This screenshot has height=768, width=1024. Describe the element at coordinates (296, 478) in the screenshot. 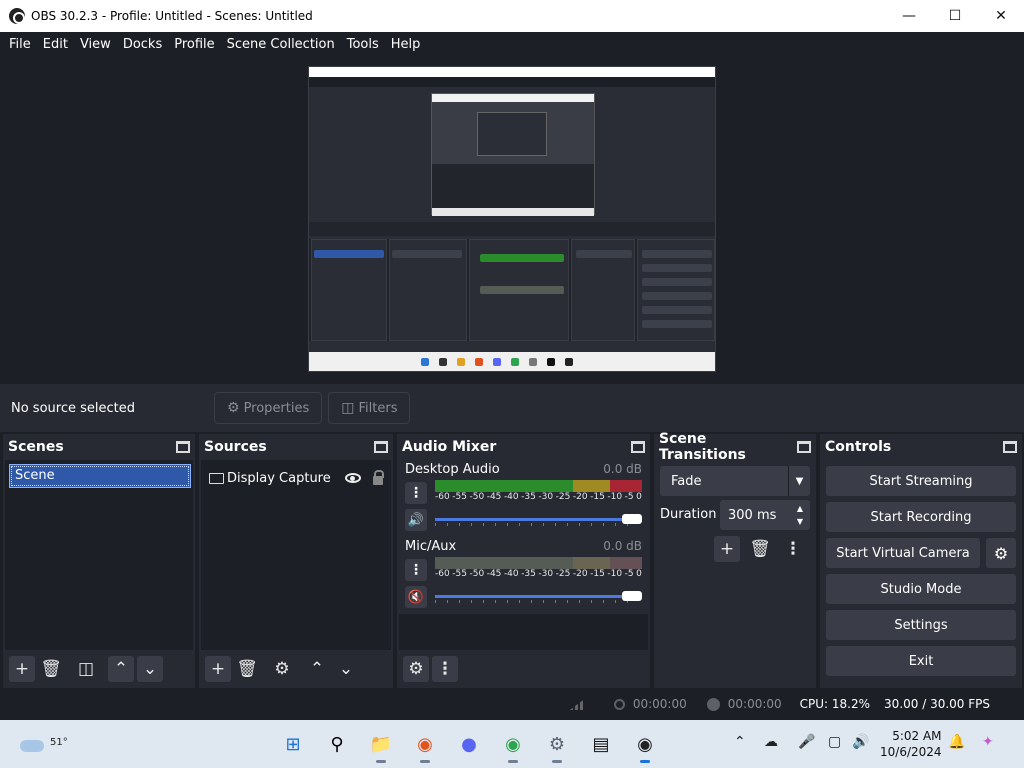

I see `source-item: Display Capture` at that location.